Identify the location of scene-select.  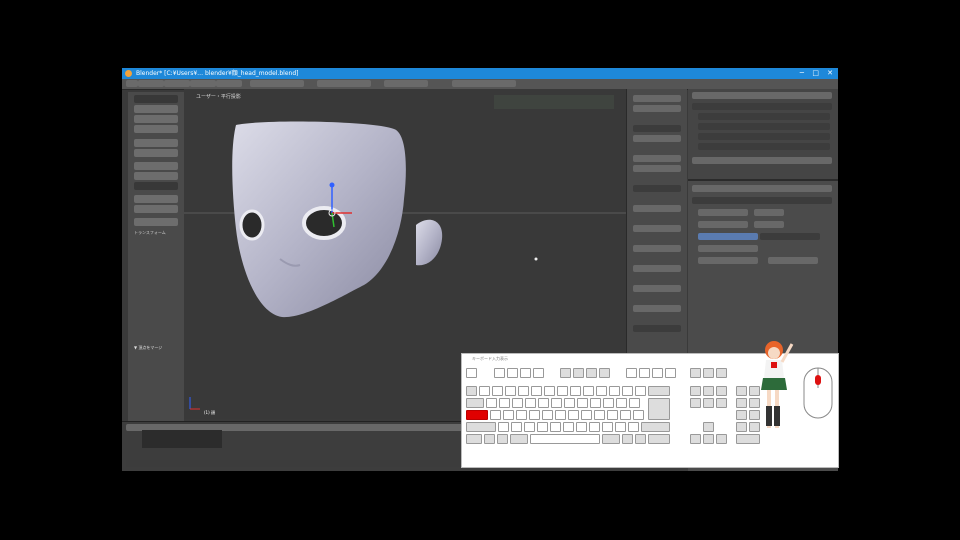
(344, 83).